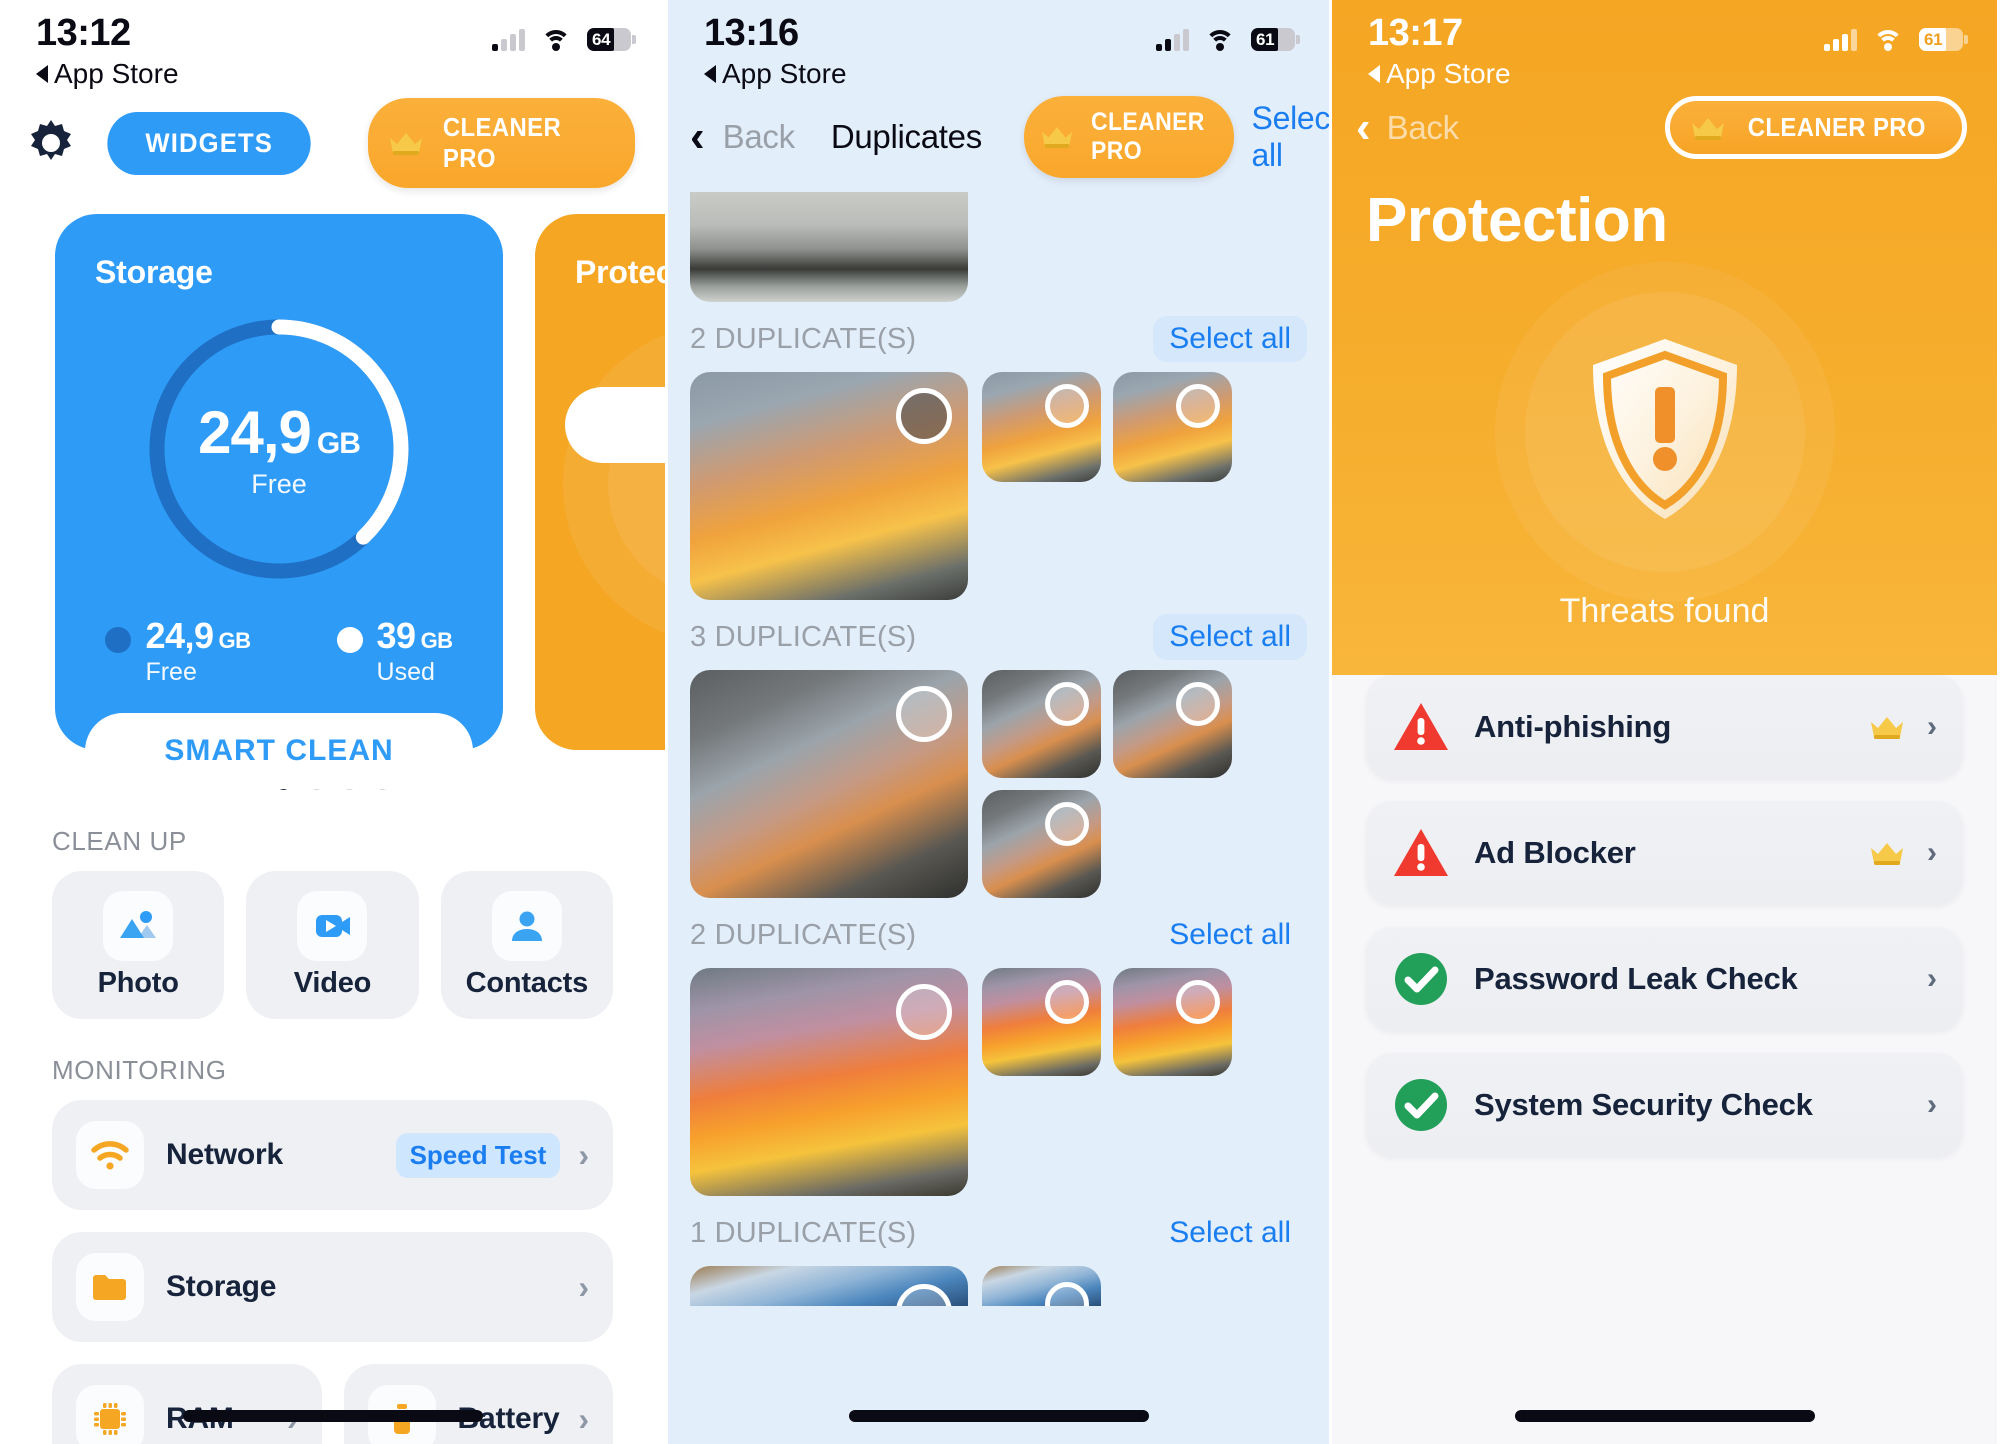 The width and height of the screenshot is (2000, 1444). What do you see at coordinates (1275, 39) in the screenshot?
I see `battery-icon: 61` at bounding box center [1275, 39].